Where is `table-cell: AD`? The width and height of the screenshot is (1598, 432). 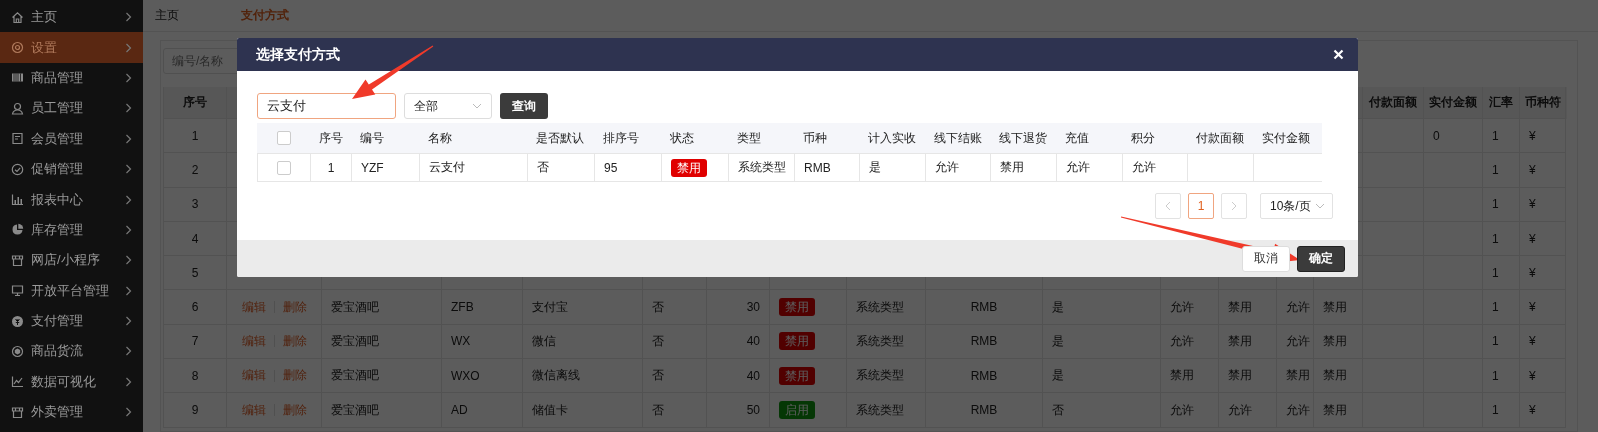
table-cell: AD is located at coordinates (482, 410).